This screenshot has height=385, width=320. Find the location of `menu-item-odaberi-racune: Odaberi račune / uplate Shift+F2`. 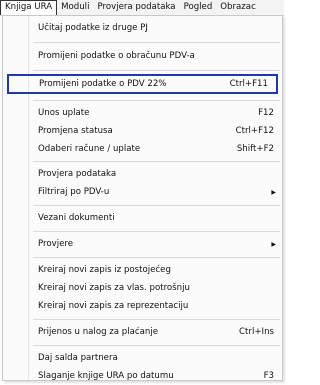

menu-item-odaberi-racune: Odaberi račune / uplate Shift+F2 is located at coordinates (154, 149).